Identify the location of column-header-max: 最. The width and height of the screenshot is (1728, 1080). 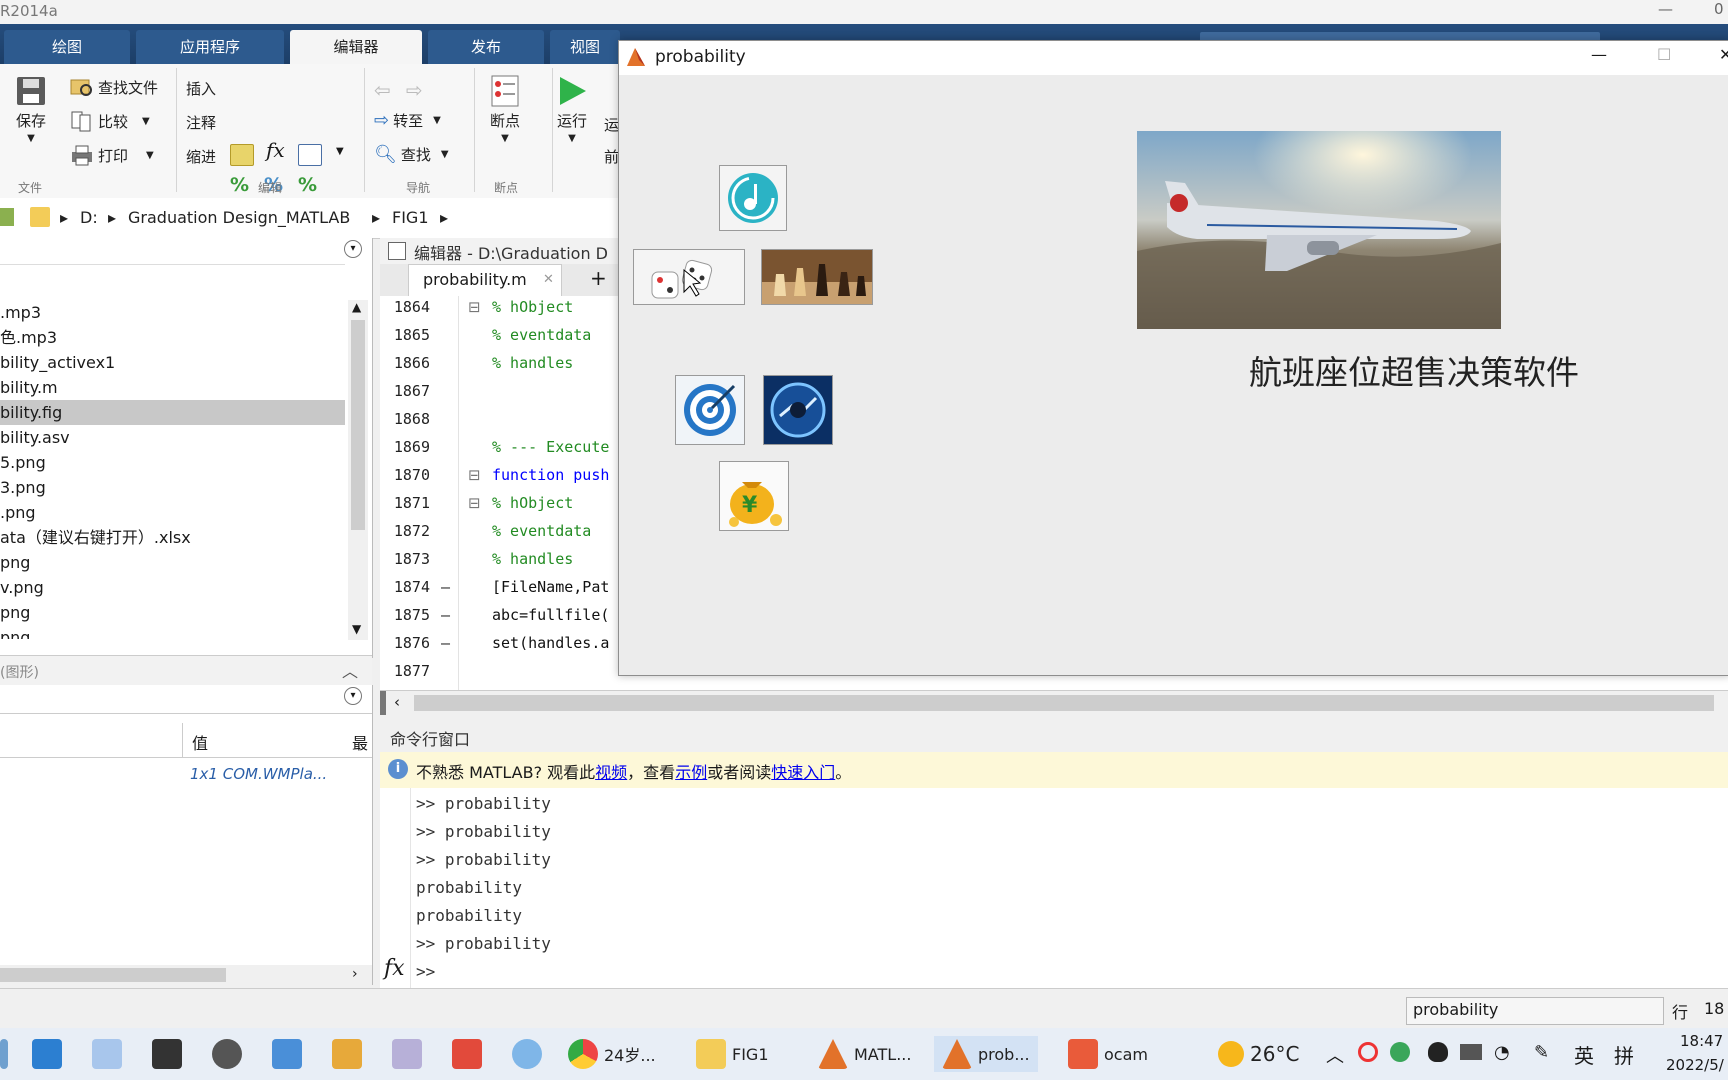
(360, 742).